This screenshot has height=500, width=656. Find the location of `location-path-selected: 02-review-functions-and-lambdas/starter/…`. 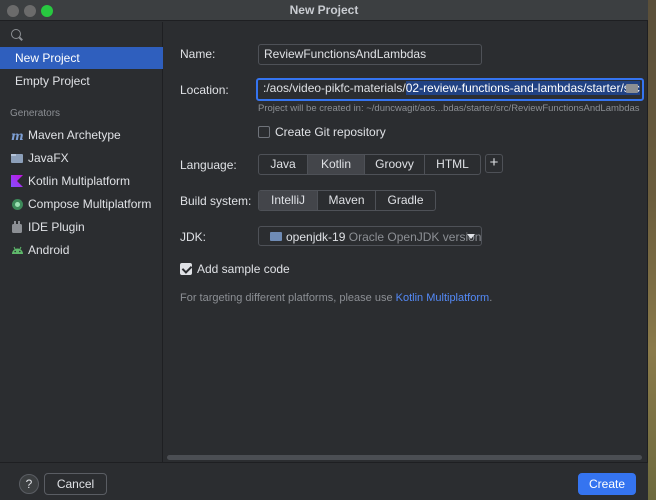

location-path-selected: 02-review-functions-and-lambdas/starter/… is located at coordinates (522, 88).